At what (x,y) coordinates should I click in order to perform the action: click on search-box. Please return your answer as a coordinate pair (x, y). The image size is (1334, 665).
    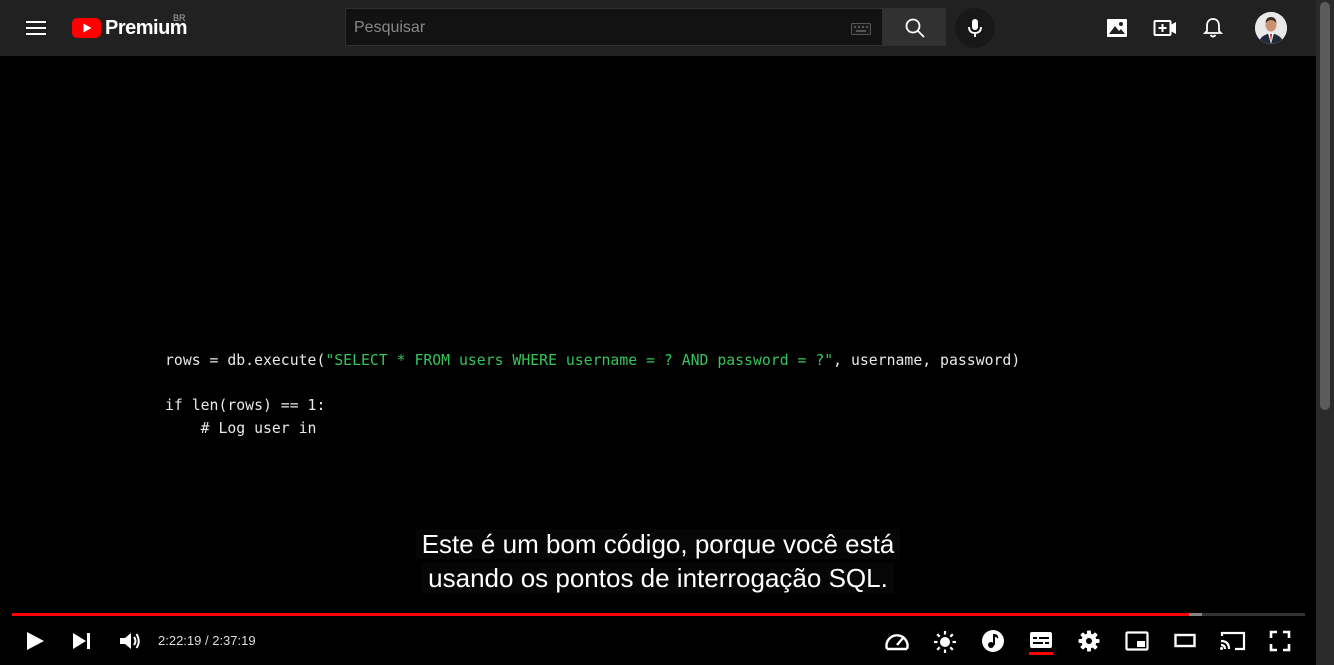
    Looking at the image, I should click on (614, 27).